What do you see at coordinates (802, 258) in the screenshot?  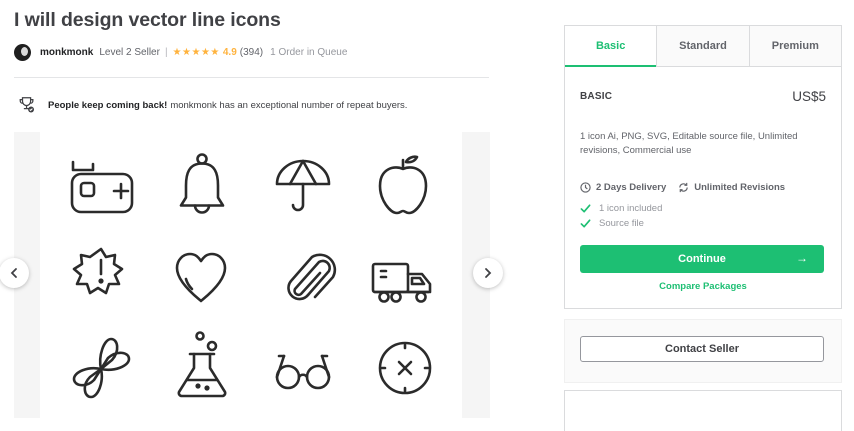 I see `arrow-right-icon: →` at bounding box center [802, 258].